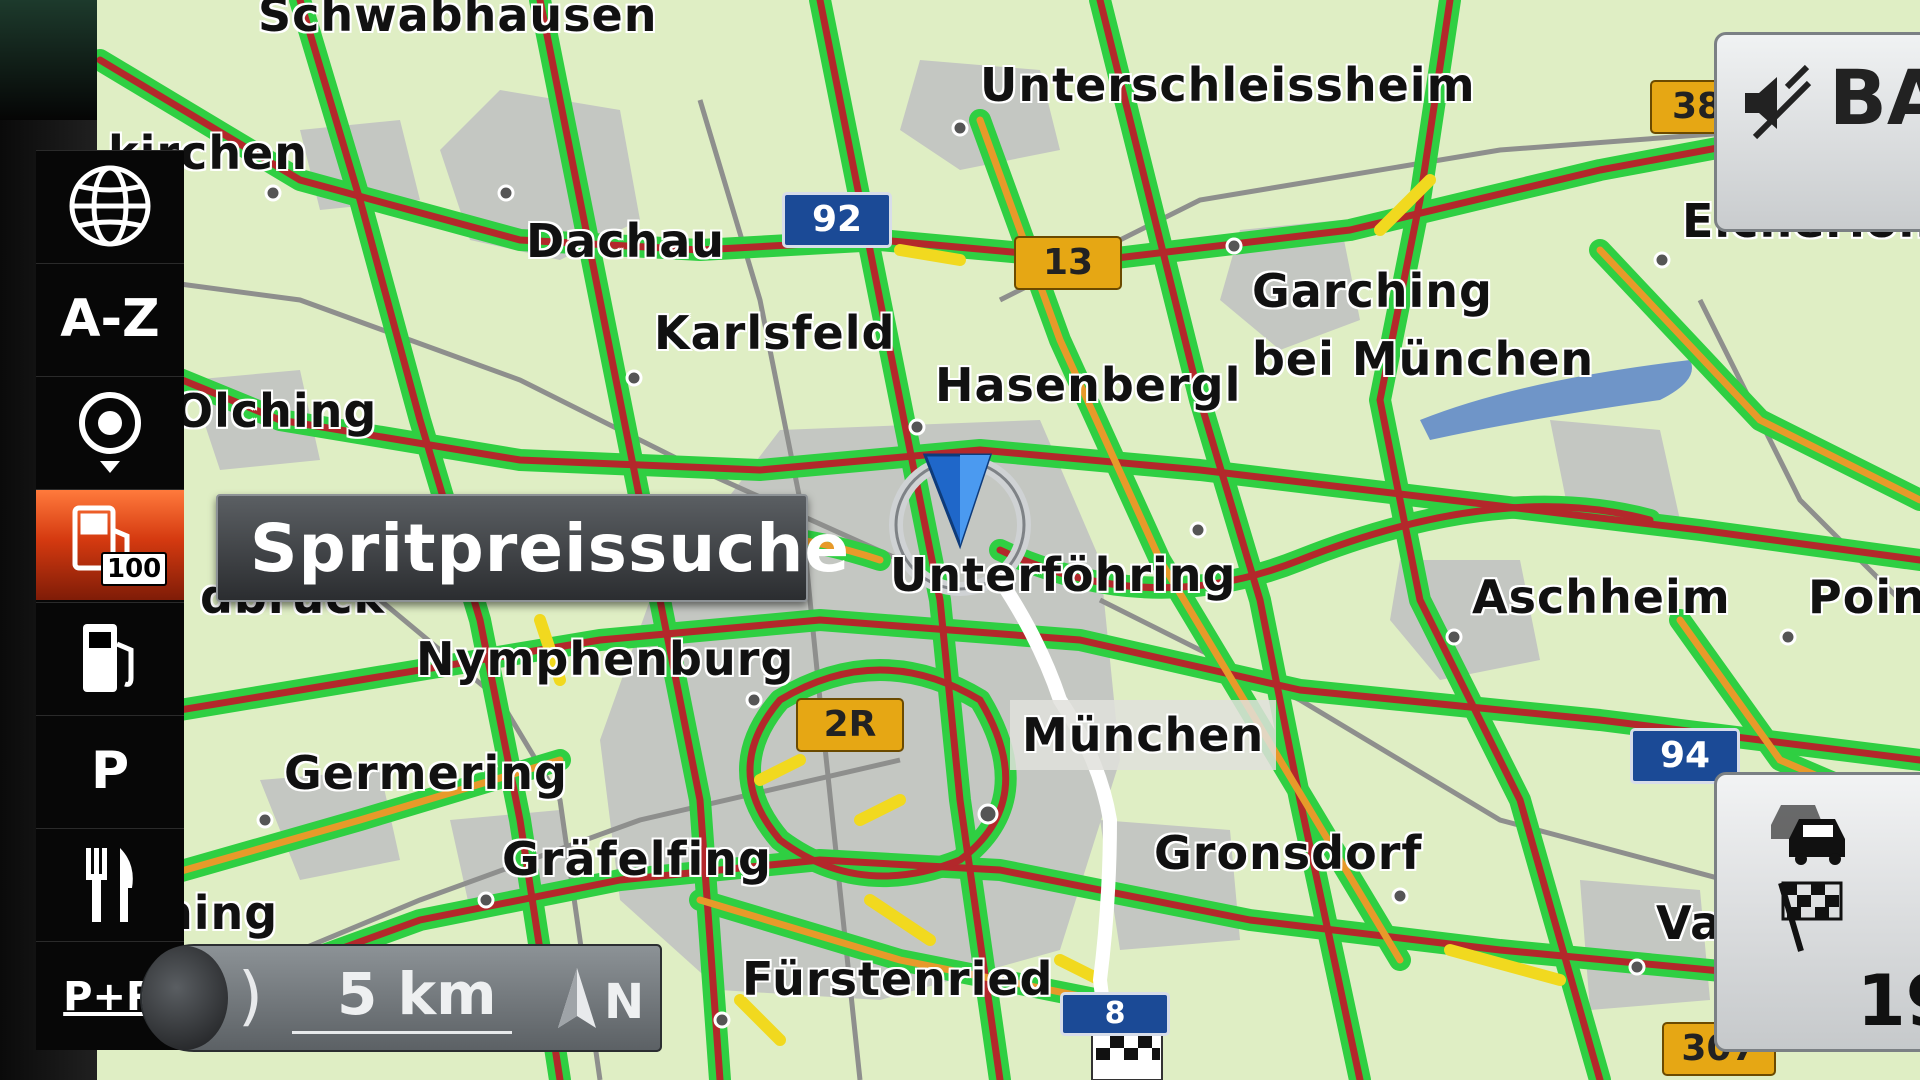  I want to click on place-label: Unterschleissheim, so click(1228, 85).